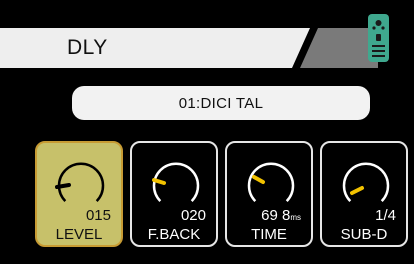 This screenshot has height=264, width=414. Describe the element at coordinates (98, 215) in the screenshot. I see `knob-value: 015` at that location.